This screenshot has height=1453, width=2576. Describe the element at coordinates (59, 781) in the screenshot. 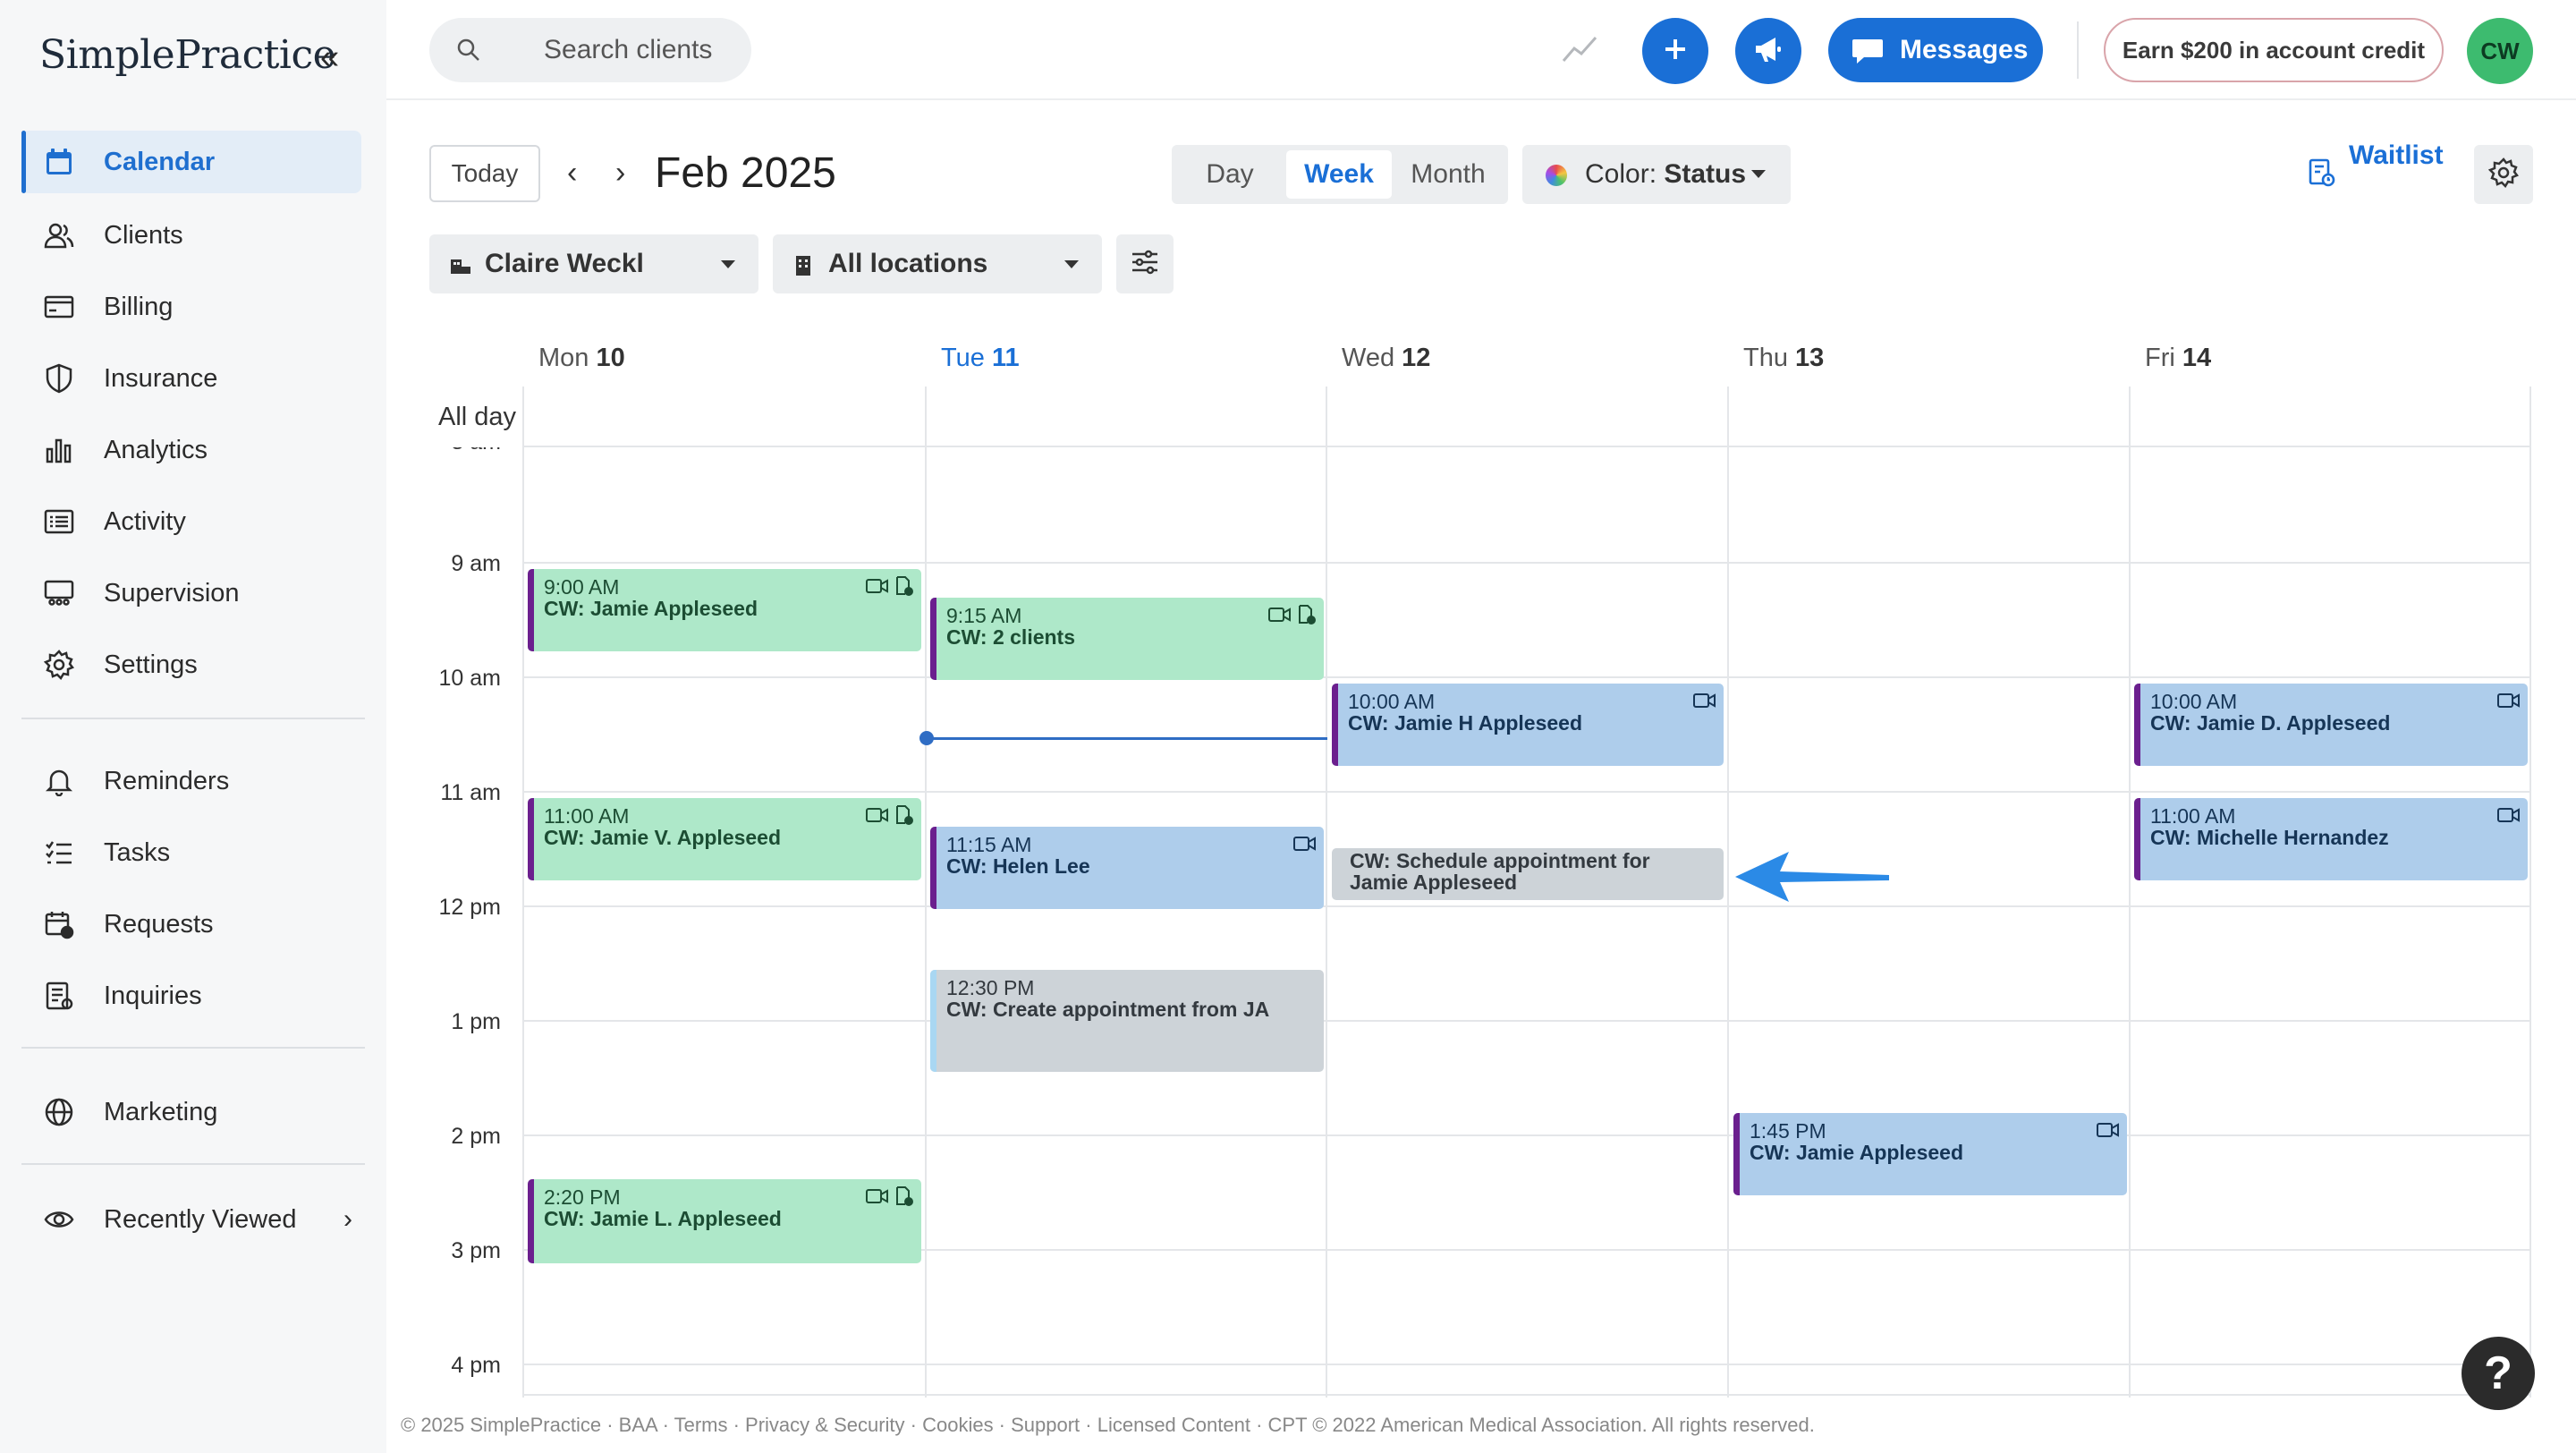

I see `bell-icon` at that location.